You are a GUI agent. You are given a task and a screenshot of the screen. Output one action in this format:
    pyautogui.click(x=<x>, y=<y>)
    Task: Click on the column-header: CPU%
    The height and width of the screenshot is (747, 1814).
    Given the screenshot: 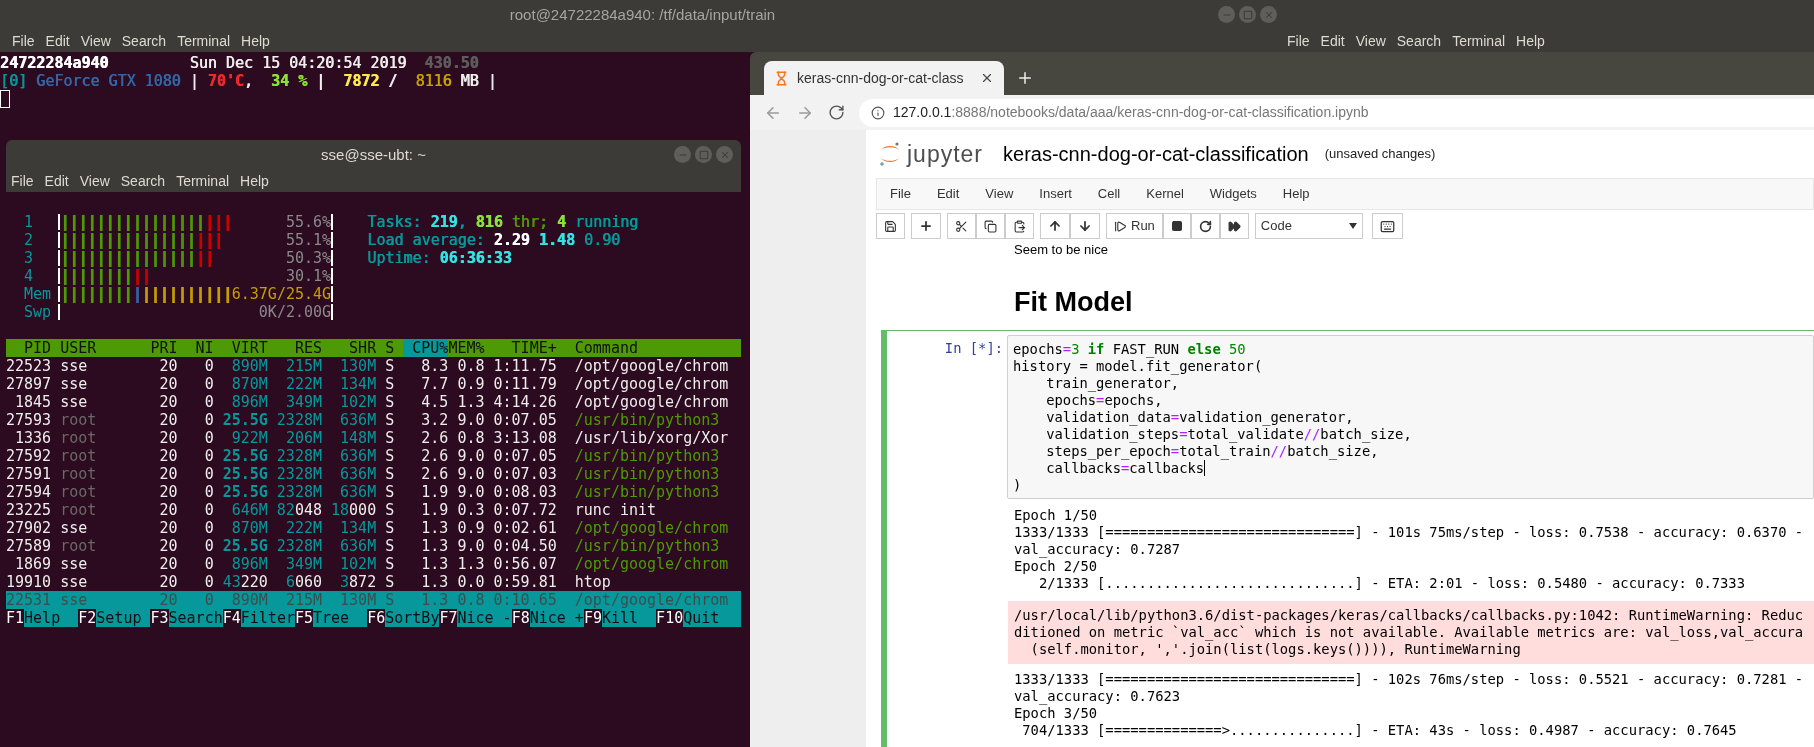 What is the action you would take?
    pyautogui.click(x=426, y=348)
    